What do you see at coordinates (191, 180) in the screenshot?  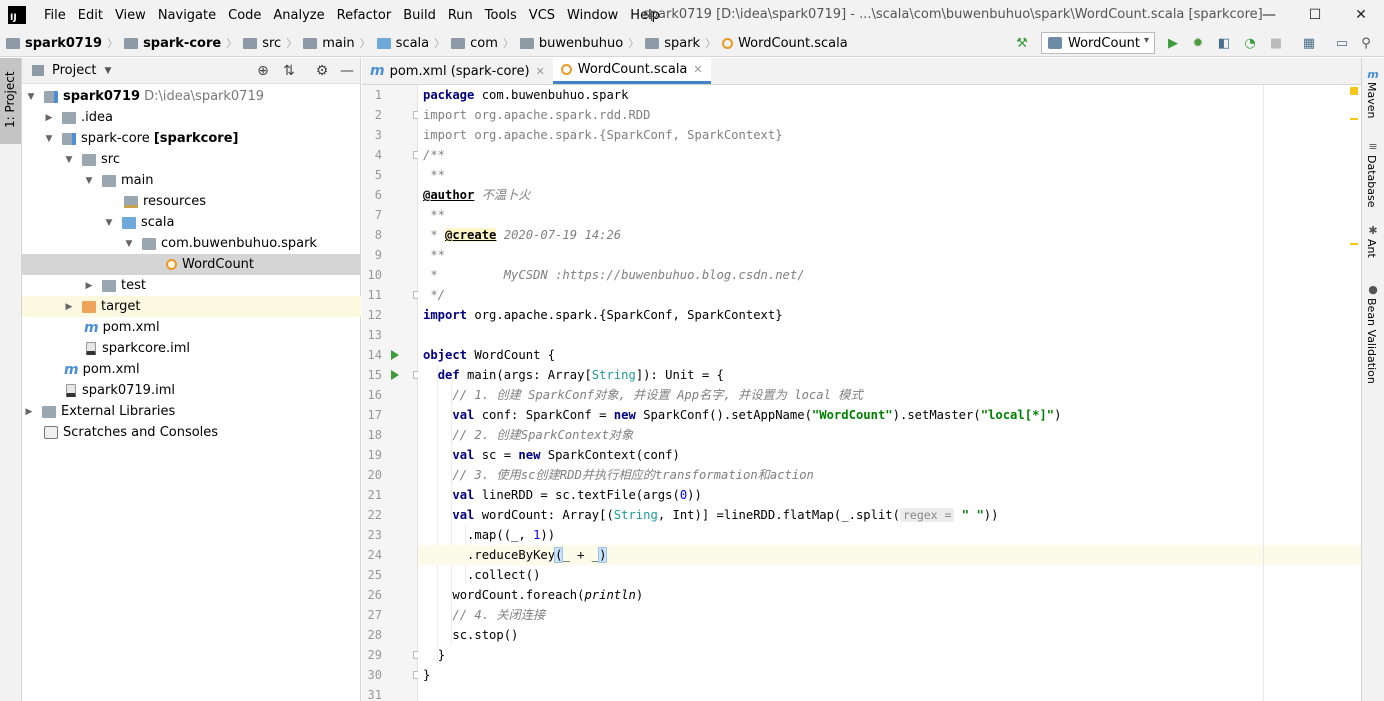 I see `tree-item-main: ▼ main` at bounding box center [191, 180].